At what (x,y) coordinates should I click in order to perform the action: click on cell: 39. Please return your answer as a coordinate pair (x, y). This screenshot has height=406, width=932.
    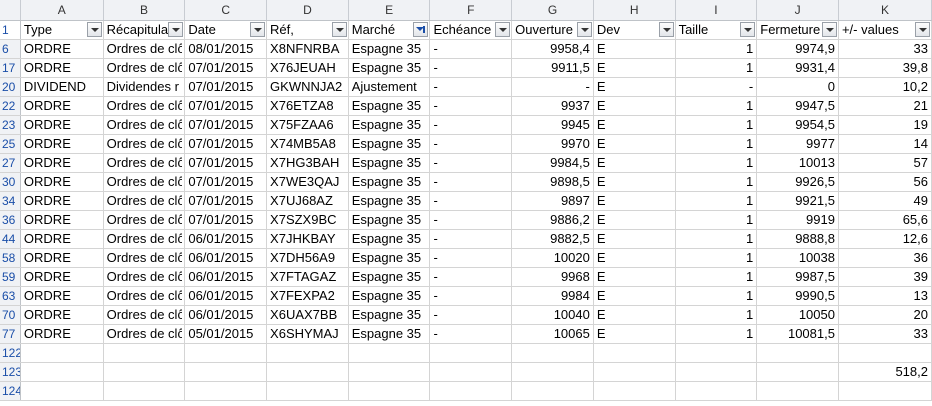
    Looking at the image, I should click on (885, 277).